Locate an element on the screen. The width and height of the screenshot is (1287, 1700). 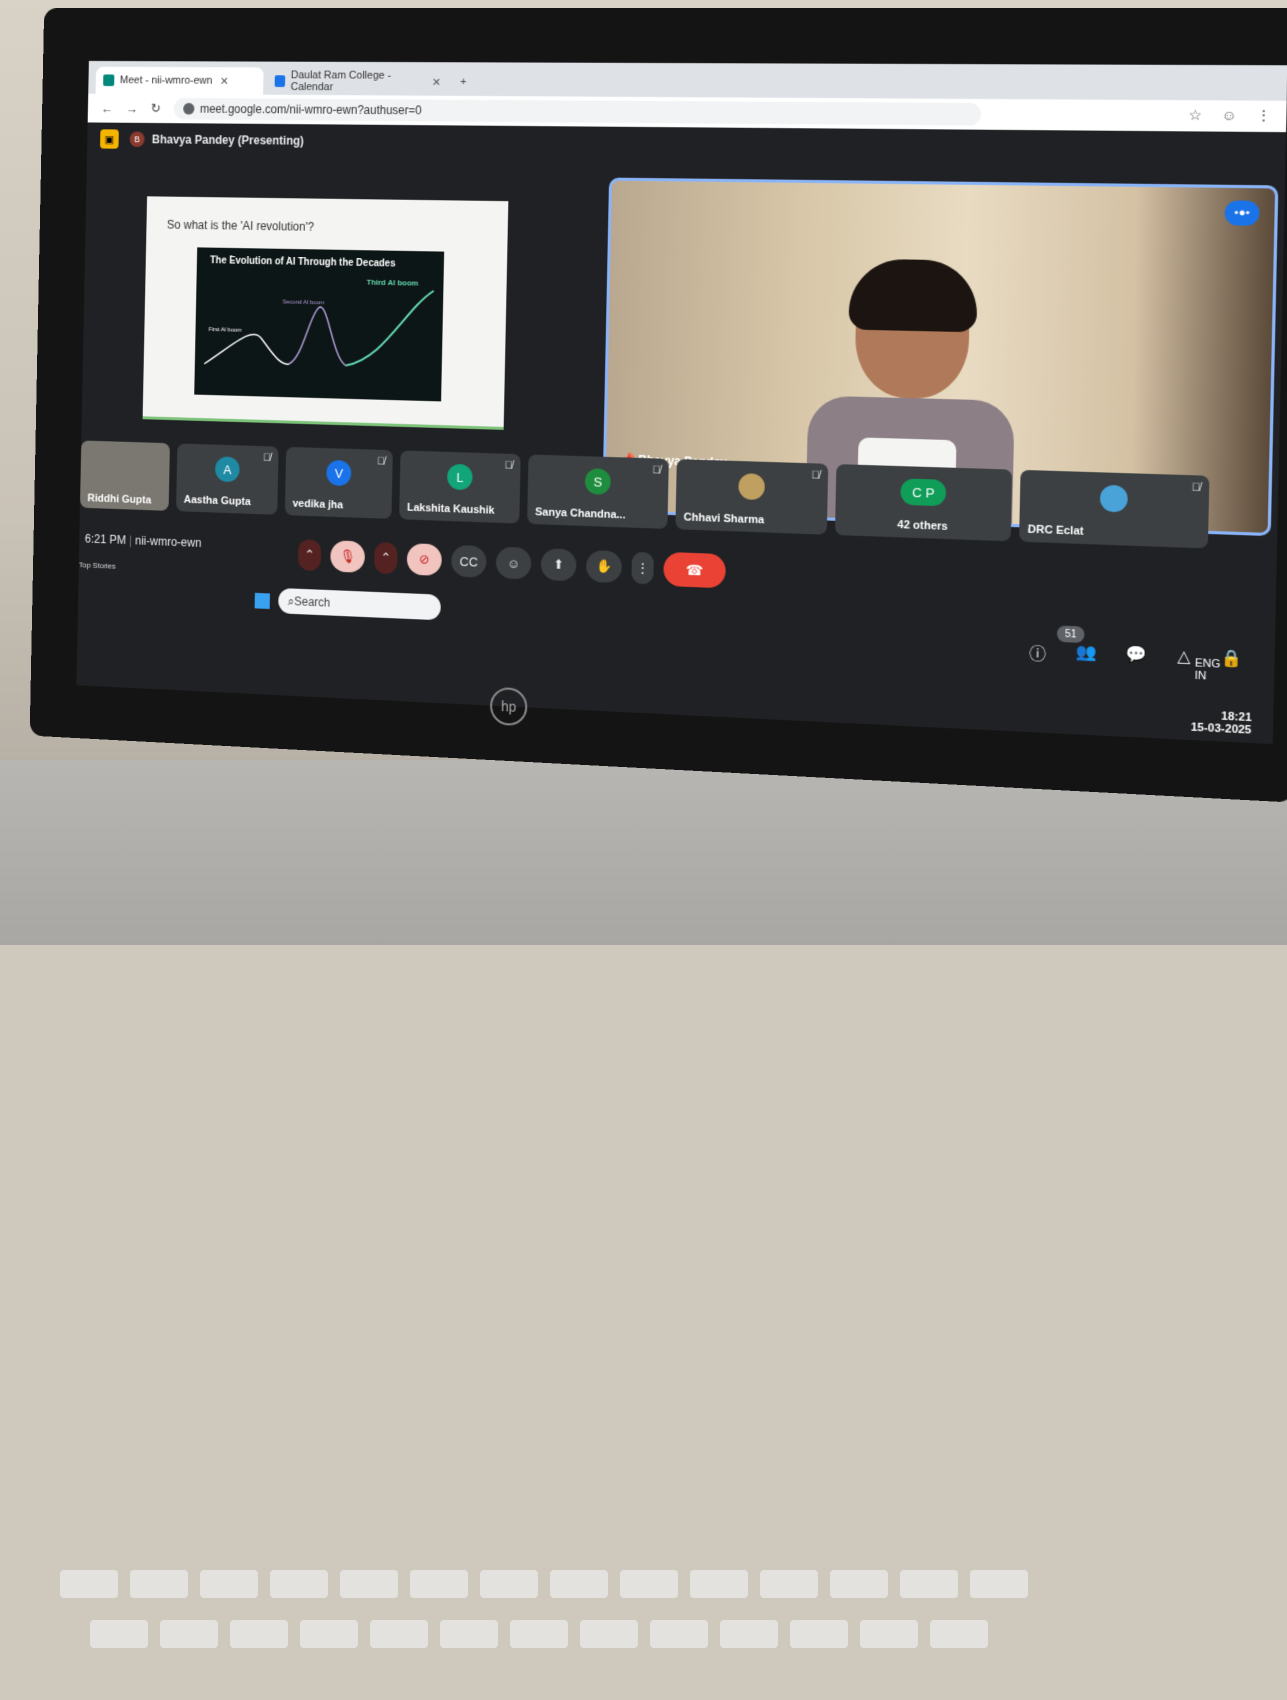
keyboard is located at coordinates (640, 1625).